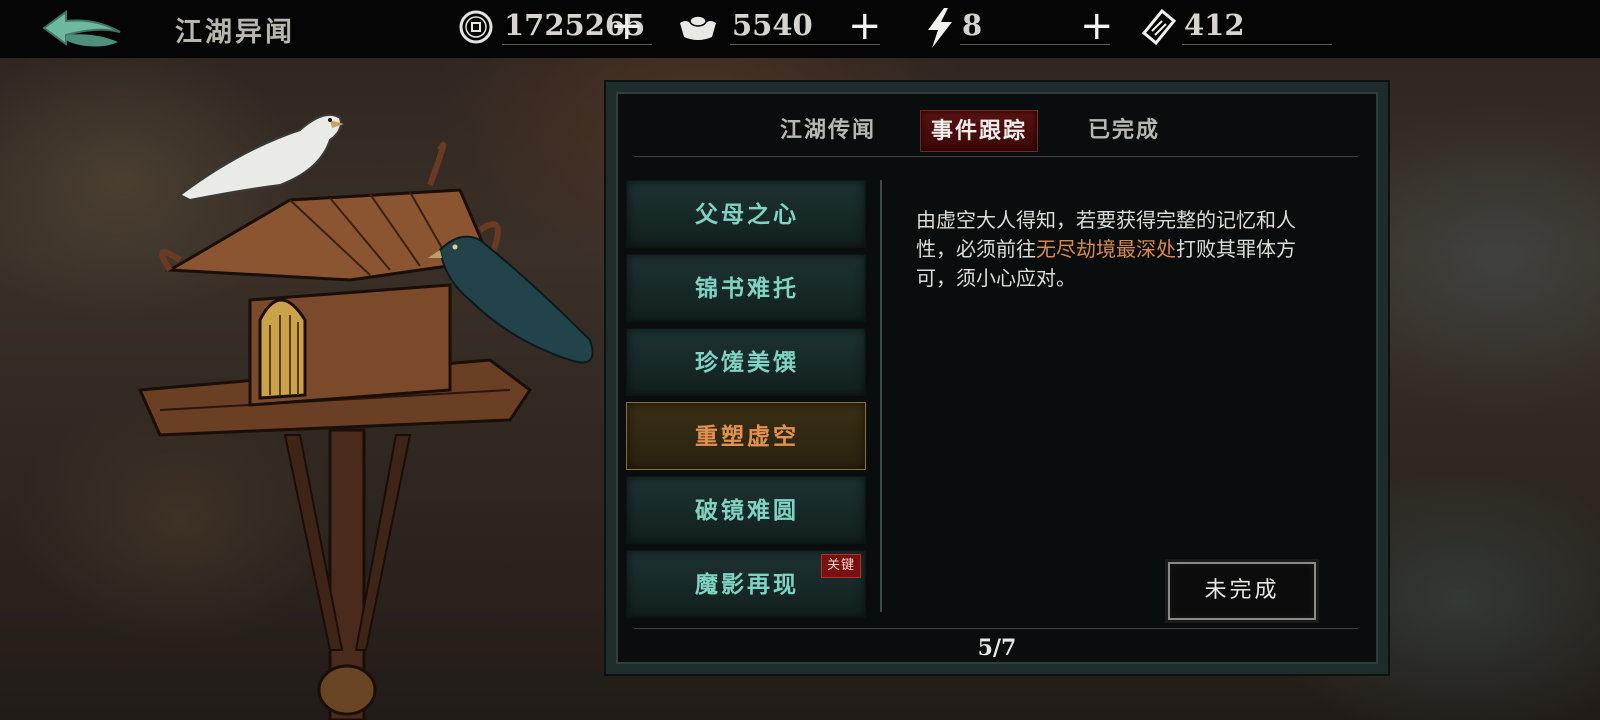 The width and height of the screenshot is (1600, 720). Describe the element at coordinates (698, 27) in the screenshot. I see `silver-ingot-icon` at that location.